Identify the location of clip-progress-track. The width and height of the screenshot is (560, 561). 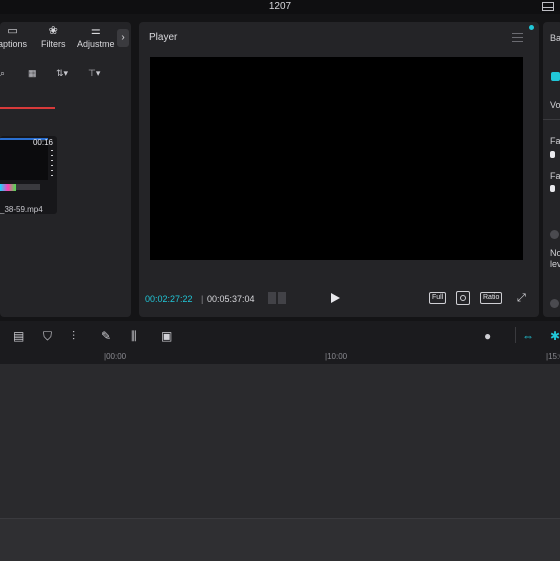
(28, 187).